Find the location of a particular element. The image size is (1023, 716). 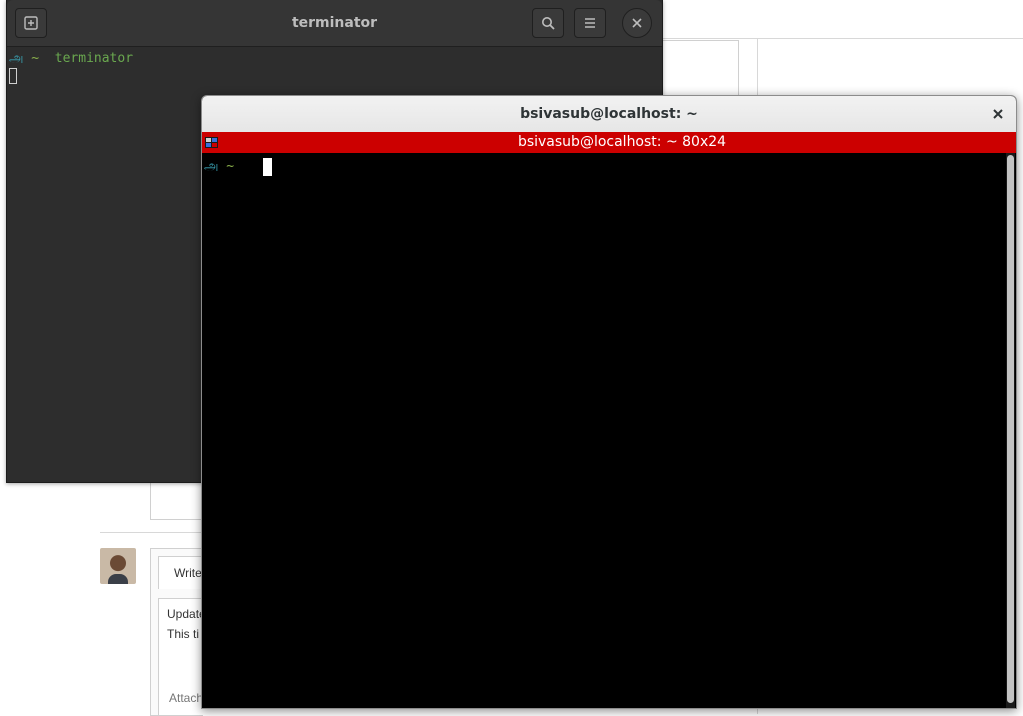

terminal-tab-bar: bsivasub@localhost: ~ 80x24 is located at coordinates (609, 142).